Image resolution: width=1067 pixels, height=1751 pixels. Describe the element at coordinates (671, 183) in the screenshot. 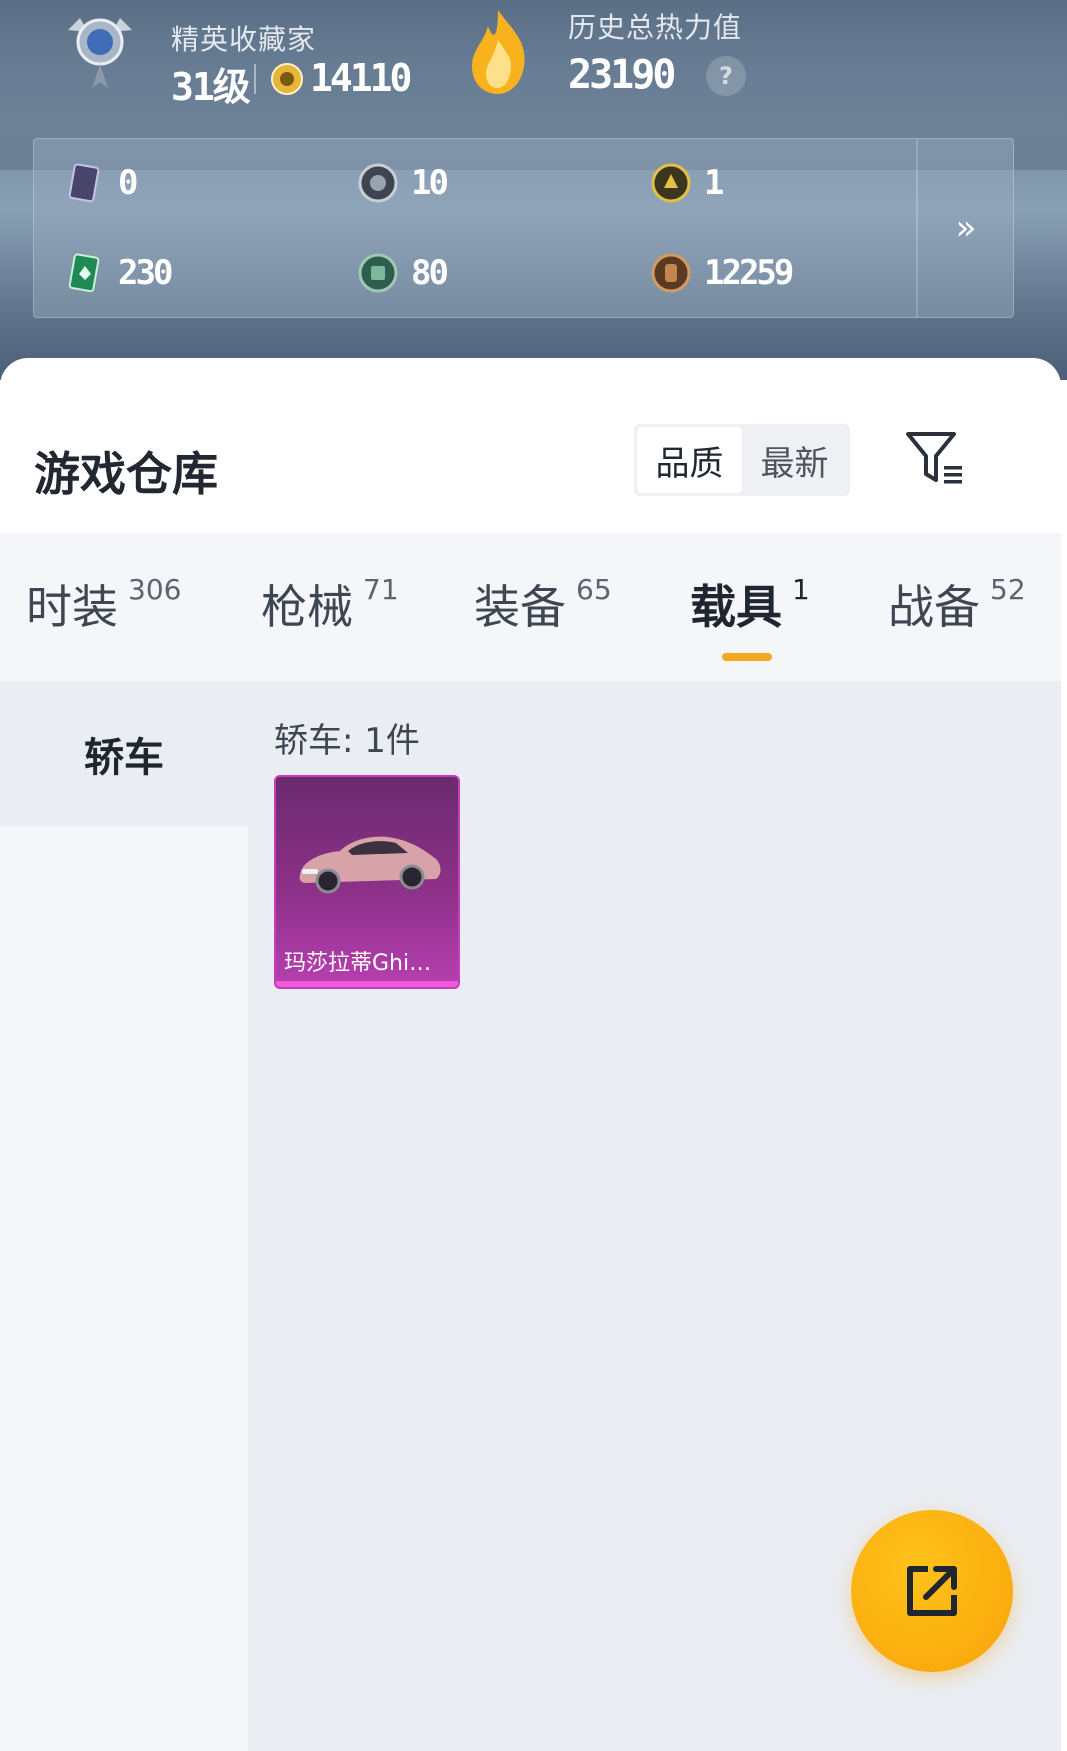

I see `gold-token-icon` at that location.